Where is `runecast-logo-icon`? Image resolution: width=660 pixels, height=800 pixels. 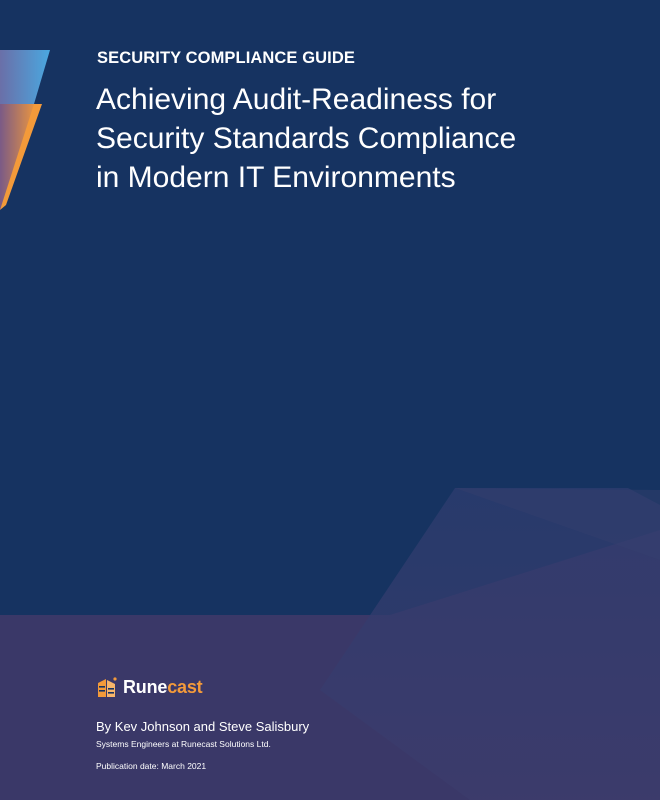 runecast-logo-icon is located at coordinates (107, 687).